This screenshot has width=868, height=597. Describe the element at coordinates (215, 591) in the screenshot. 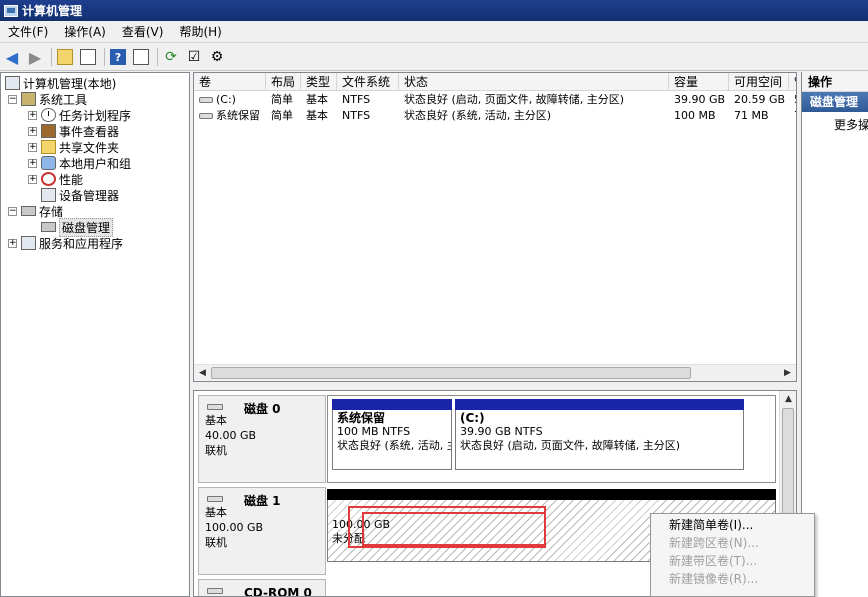

I see `cdrom-icon` at that location.